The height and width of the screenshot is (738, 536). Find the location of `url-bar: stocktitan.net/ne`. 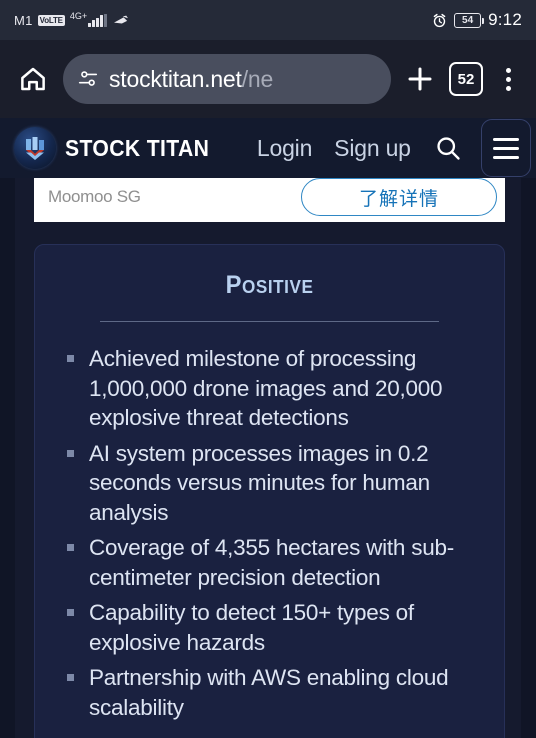

url-bar: stocktitan.net/ne is located at coordinates (227, 79).